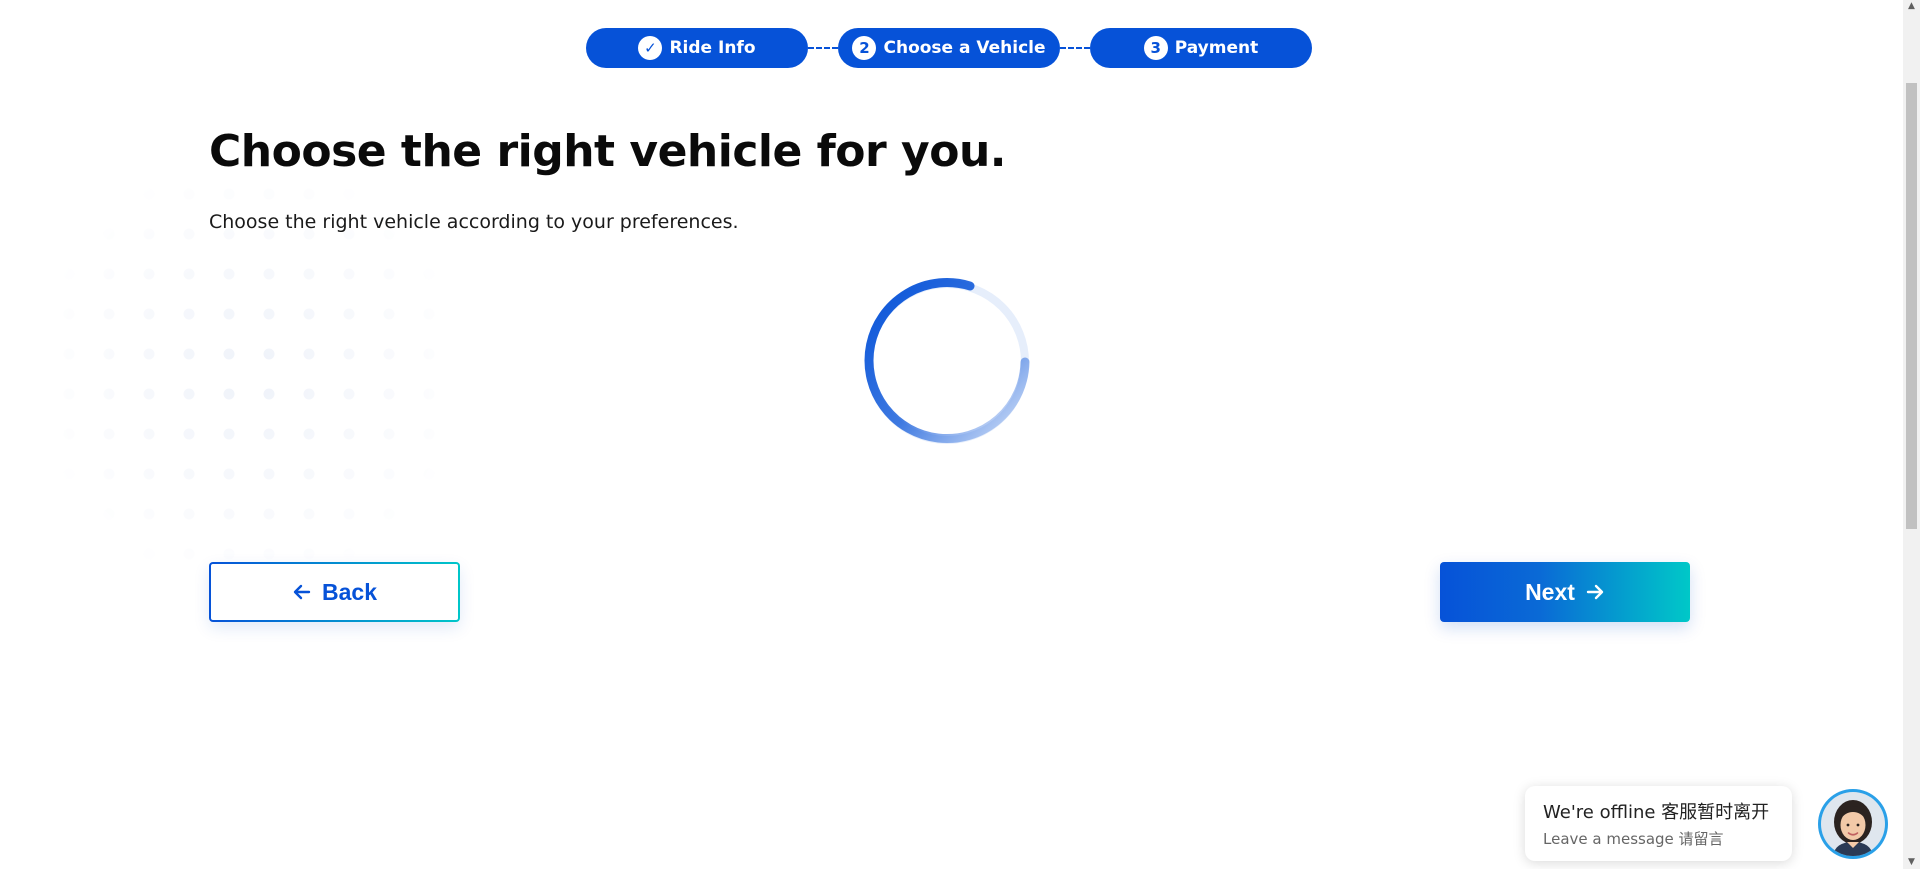  What do you see at coordinates (349, 591) in the screenshot?
I see `back-button-label: Back` at bounding box center [349, 591].